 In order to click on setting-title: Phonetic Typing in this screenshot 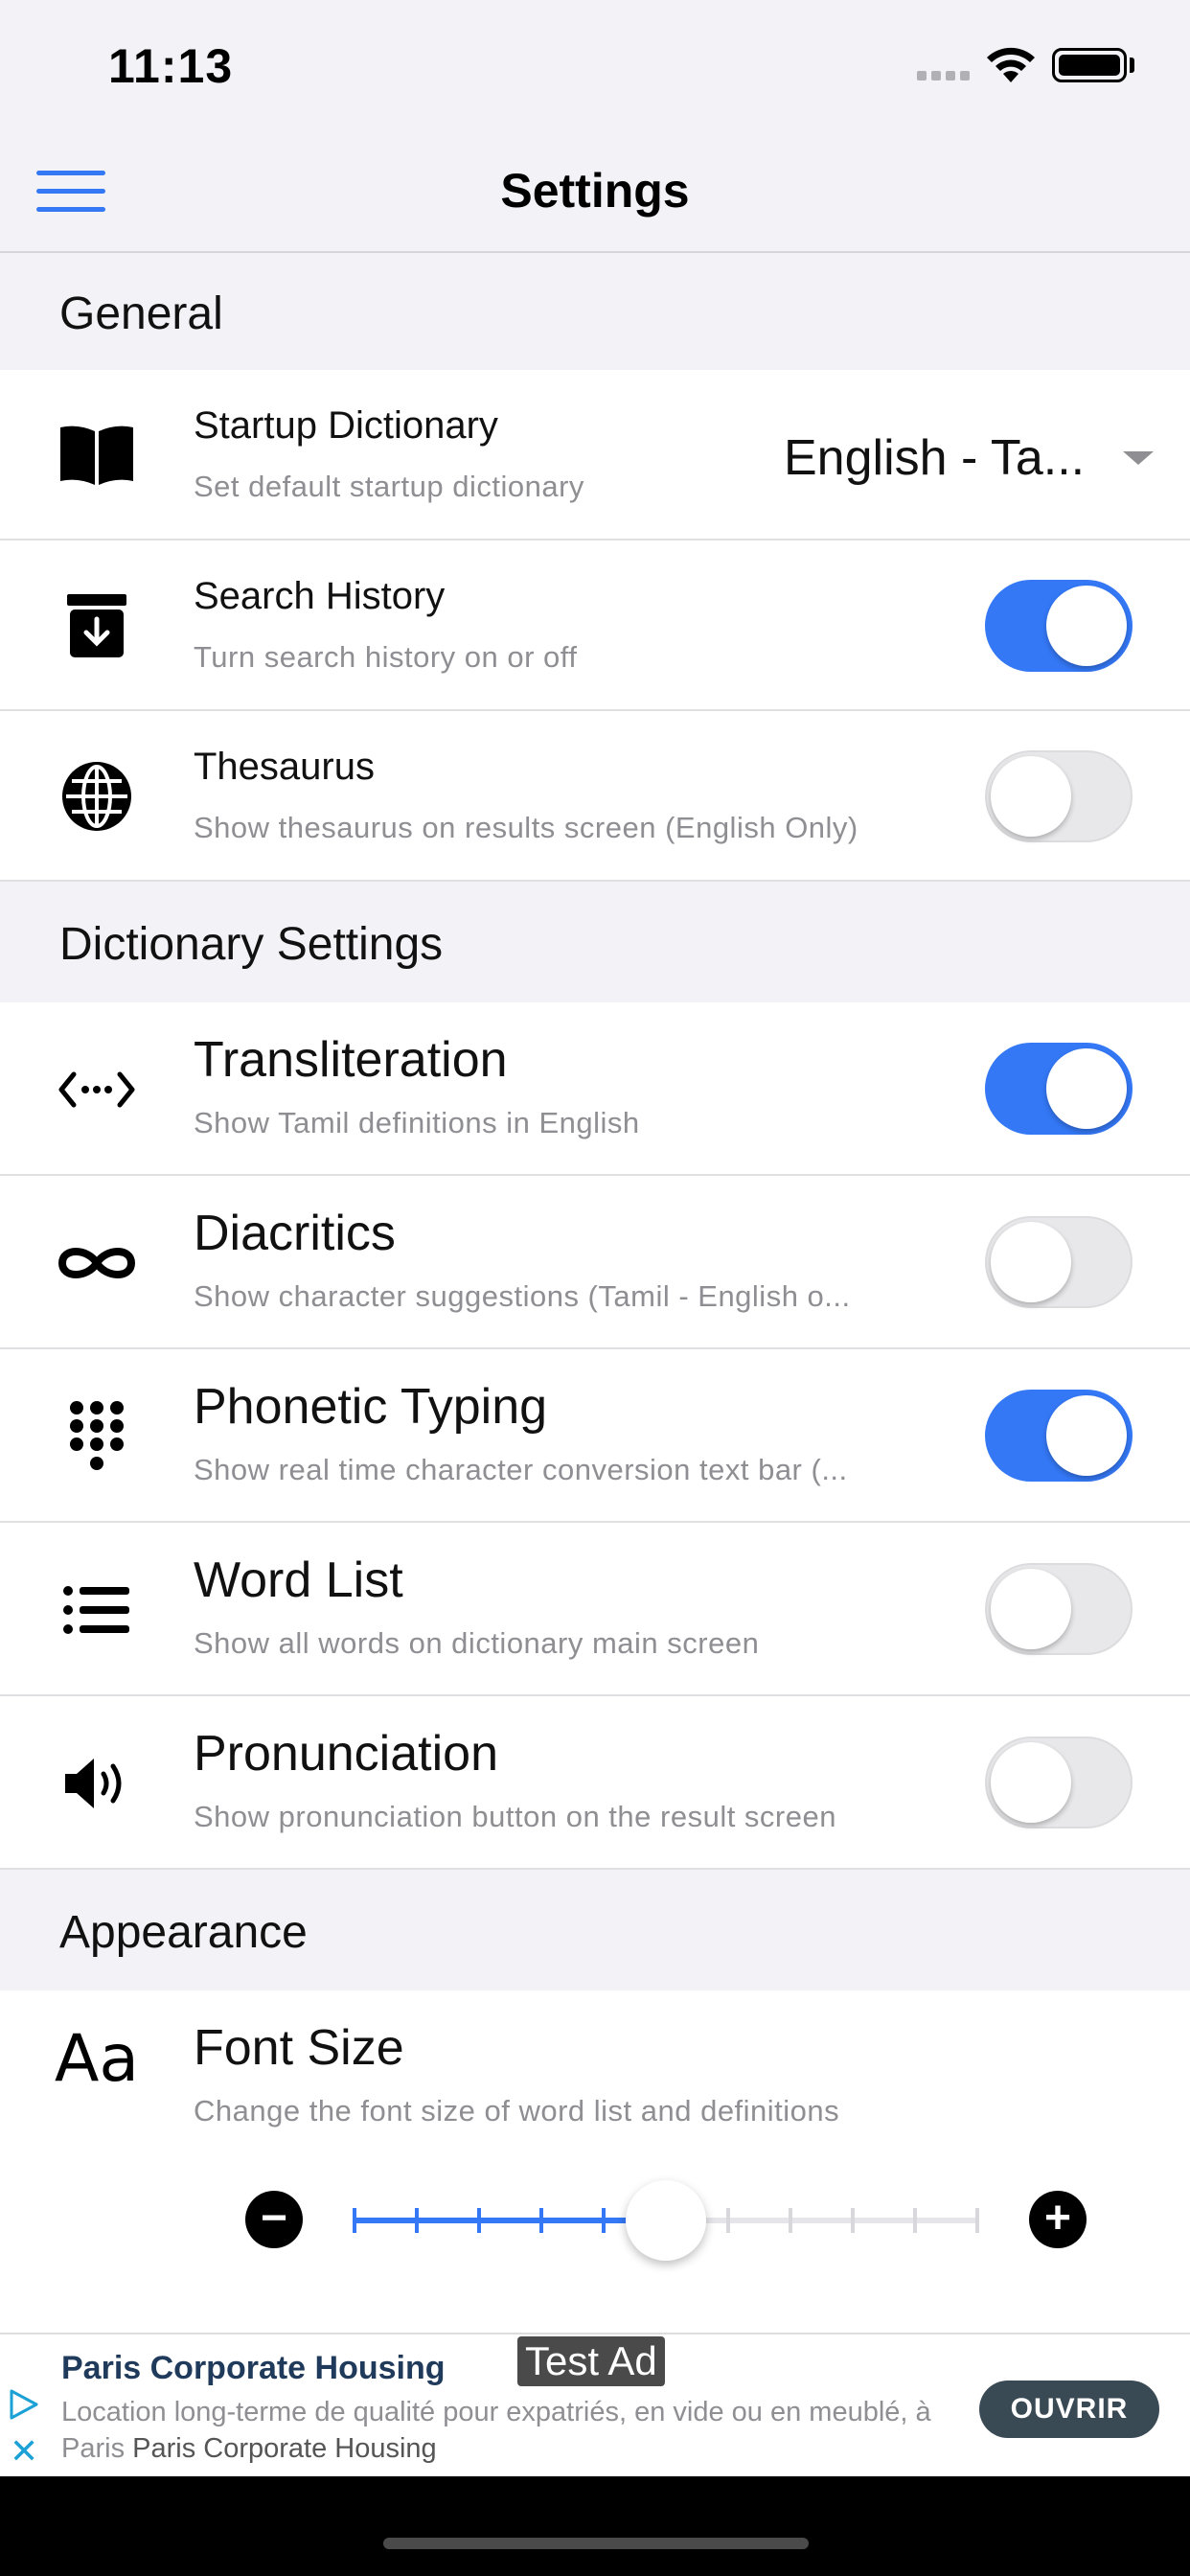, I will do `click(371, 1407)`.